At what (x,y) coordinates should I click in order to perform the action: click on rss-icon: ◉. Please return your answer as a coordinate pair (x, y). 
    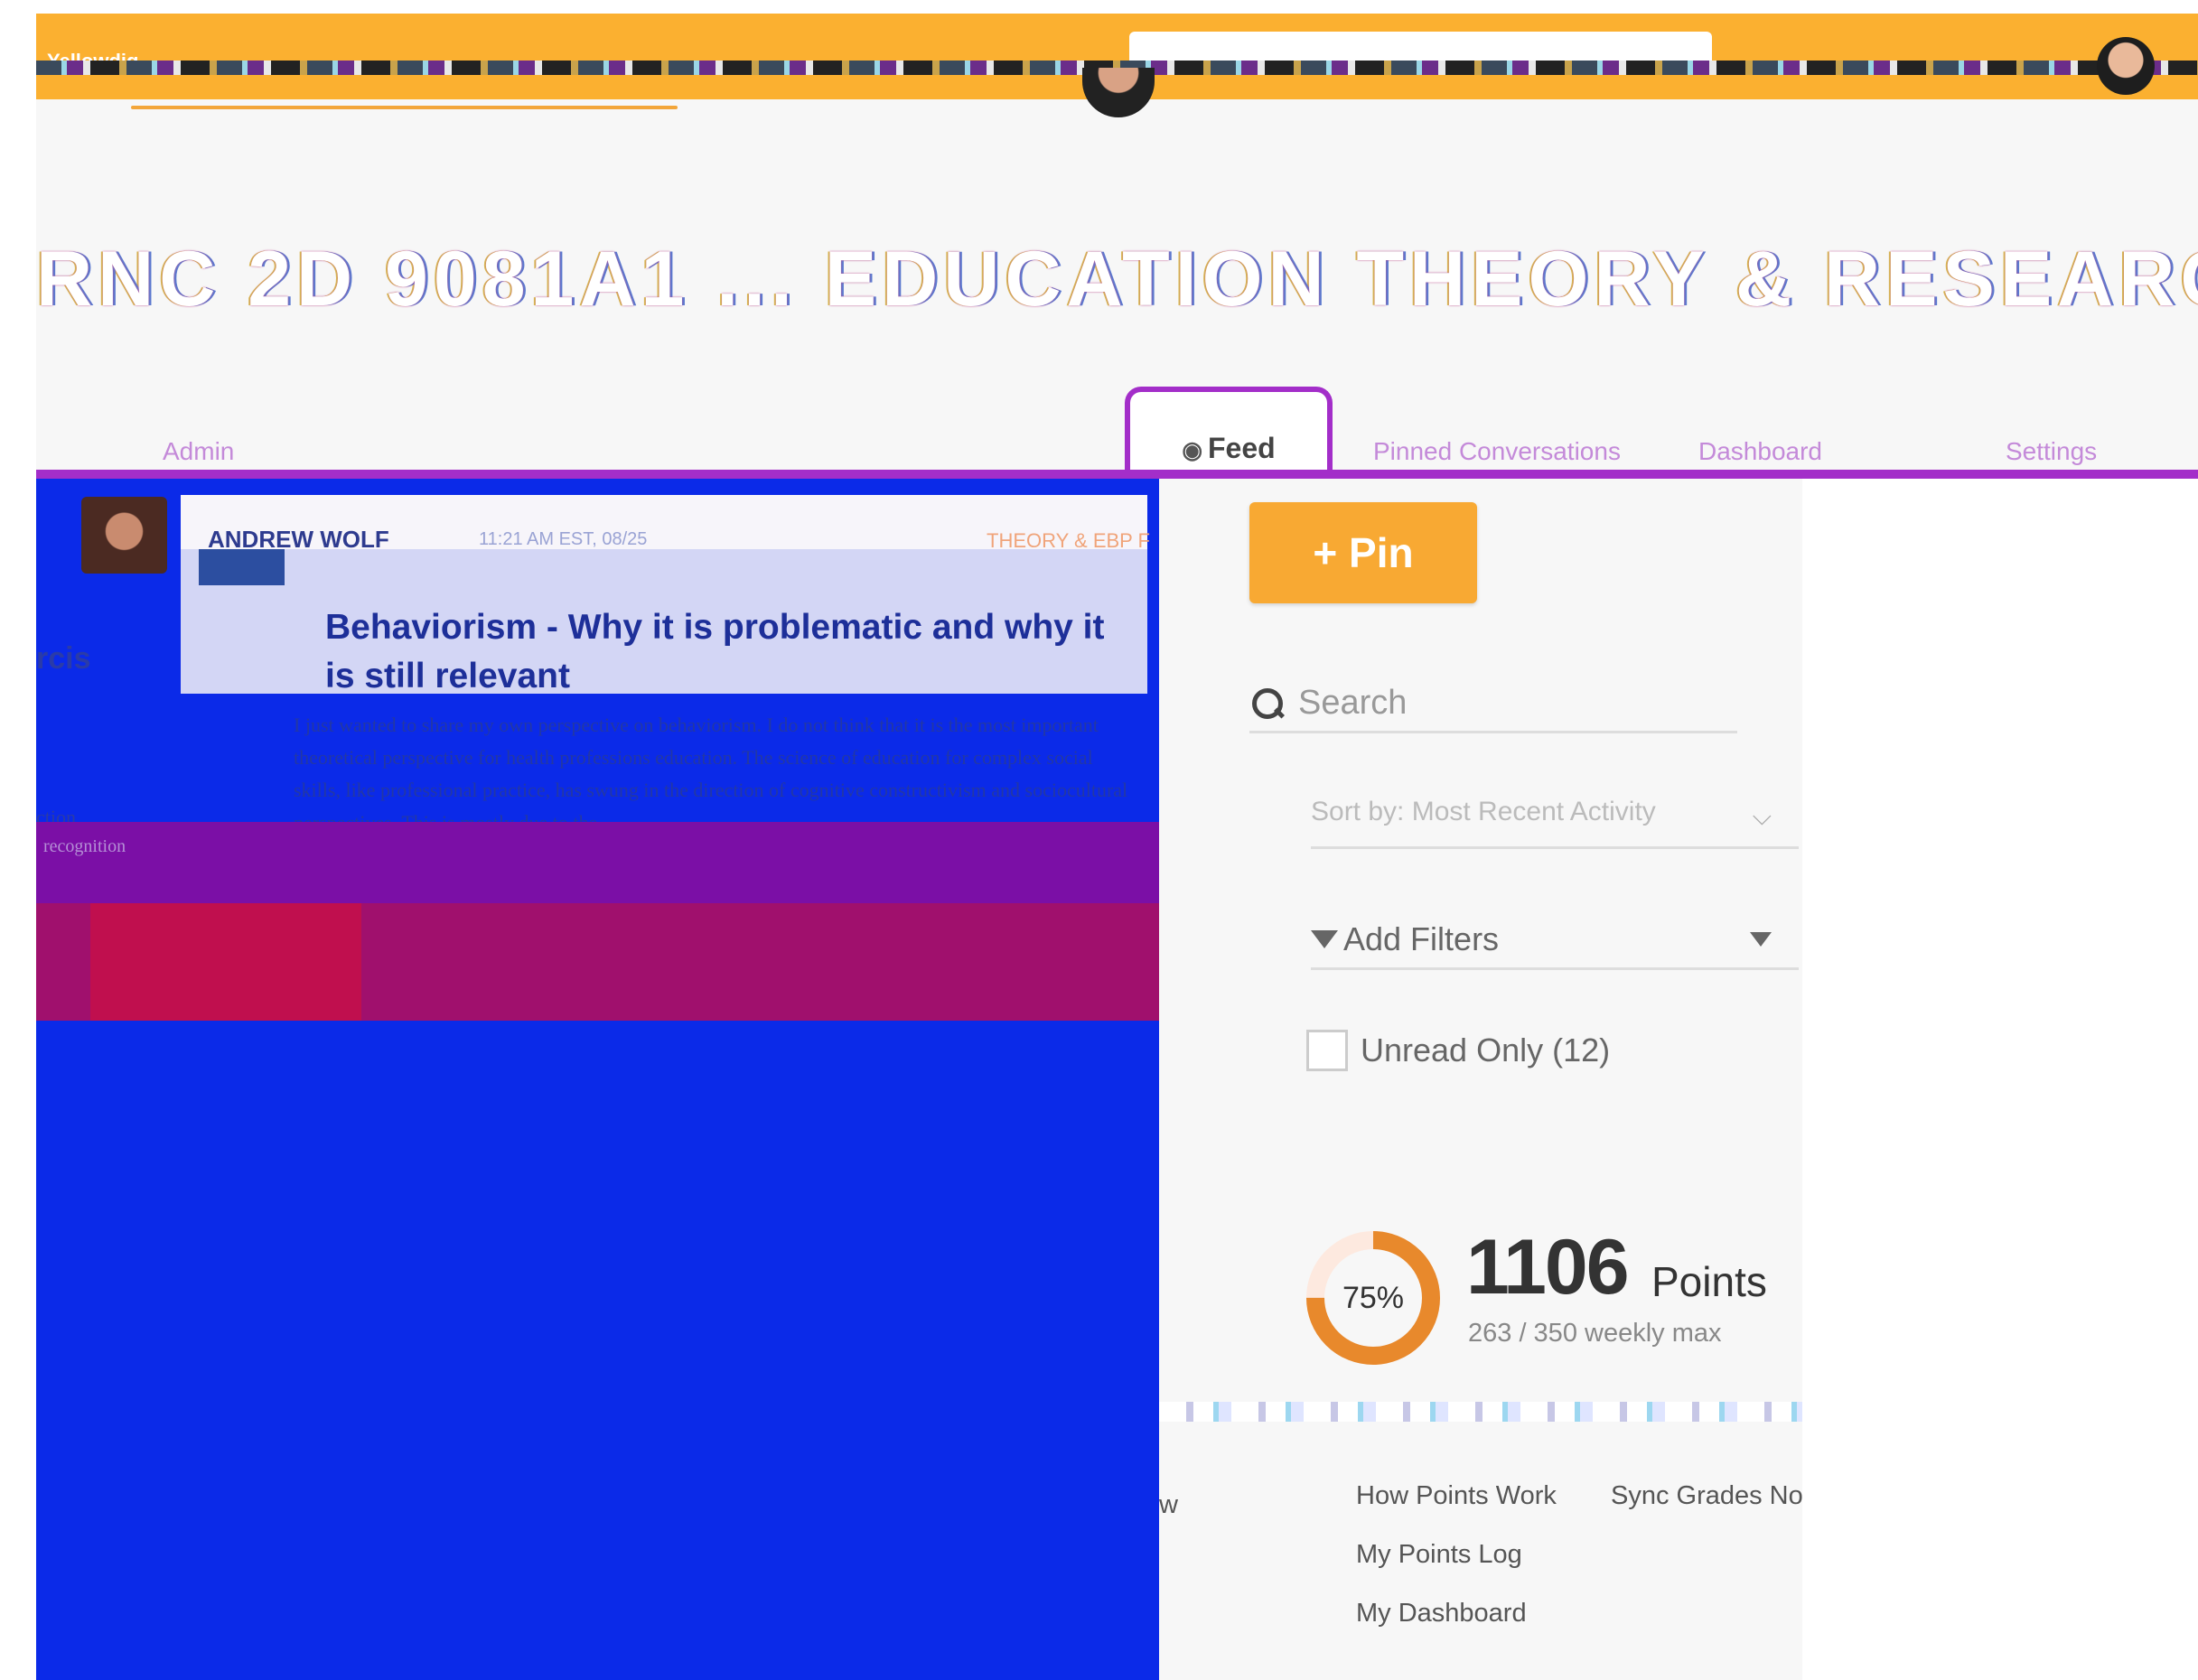
    Looking at the image, I should click on (1192, 450).